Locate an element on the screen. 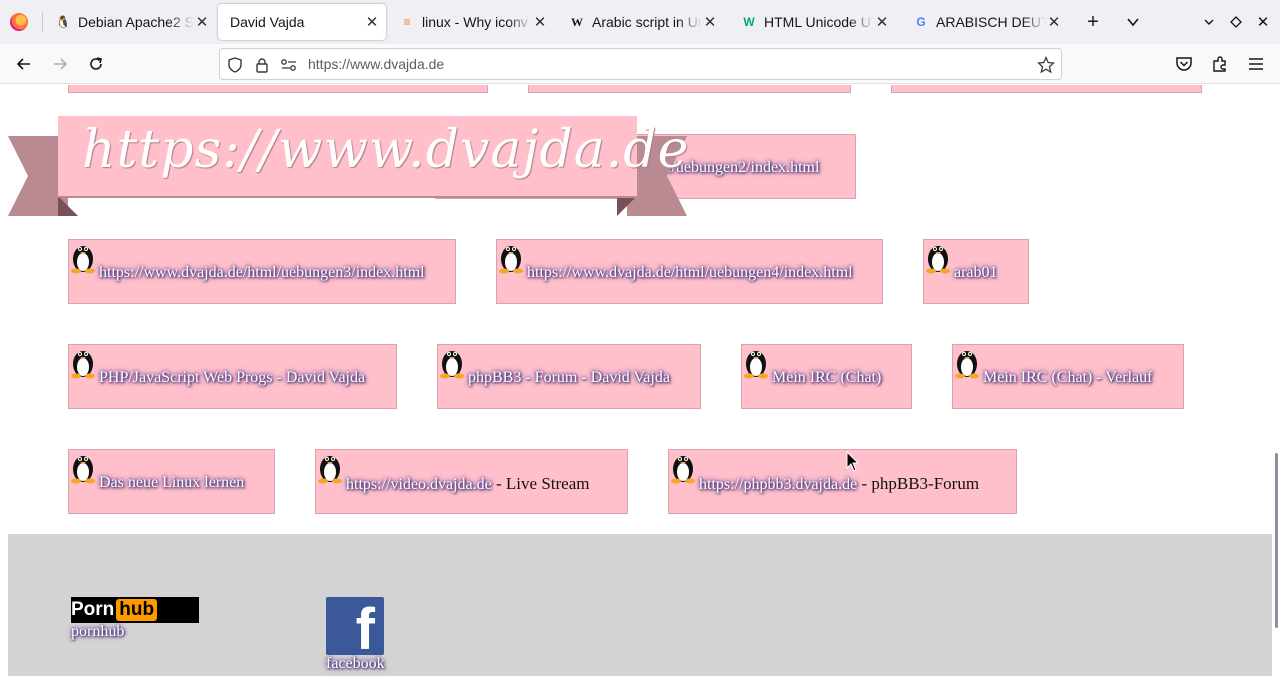 Image resolution: width=1280 pixels, height=676 pixels. extensions-puzzle-icon is located at coordinates (1220, 64).